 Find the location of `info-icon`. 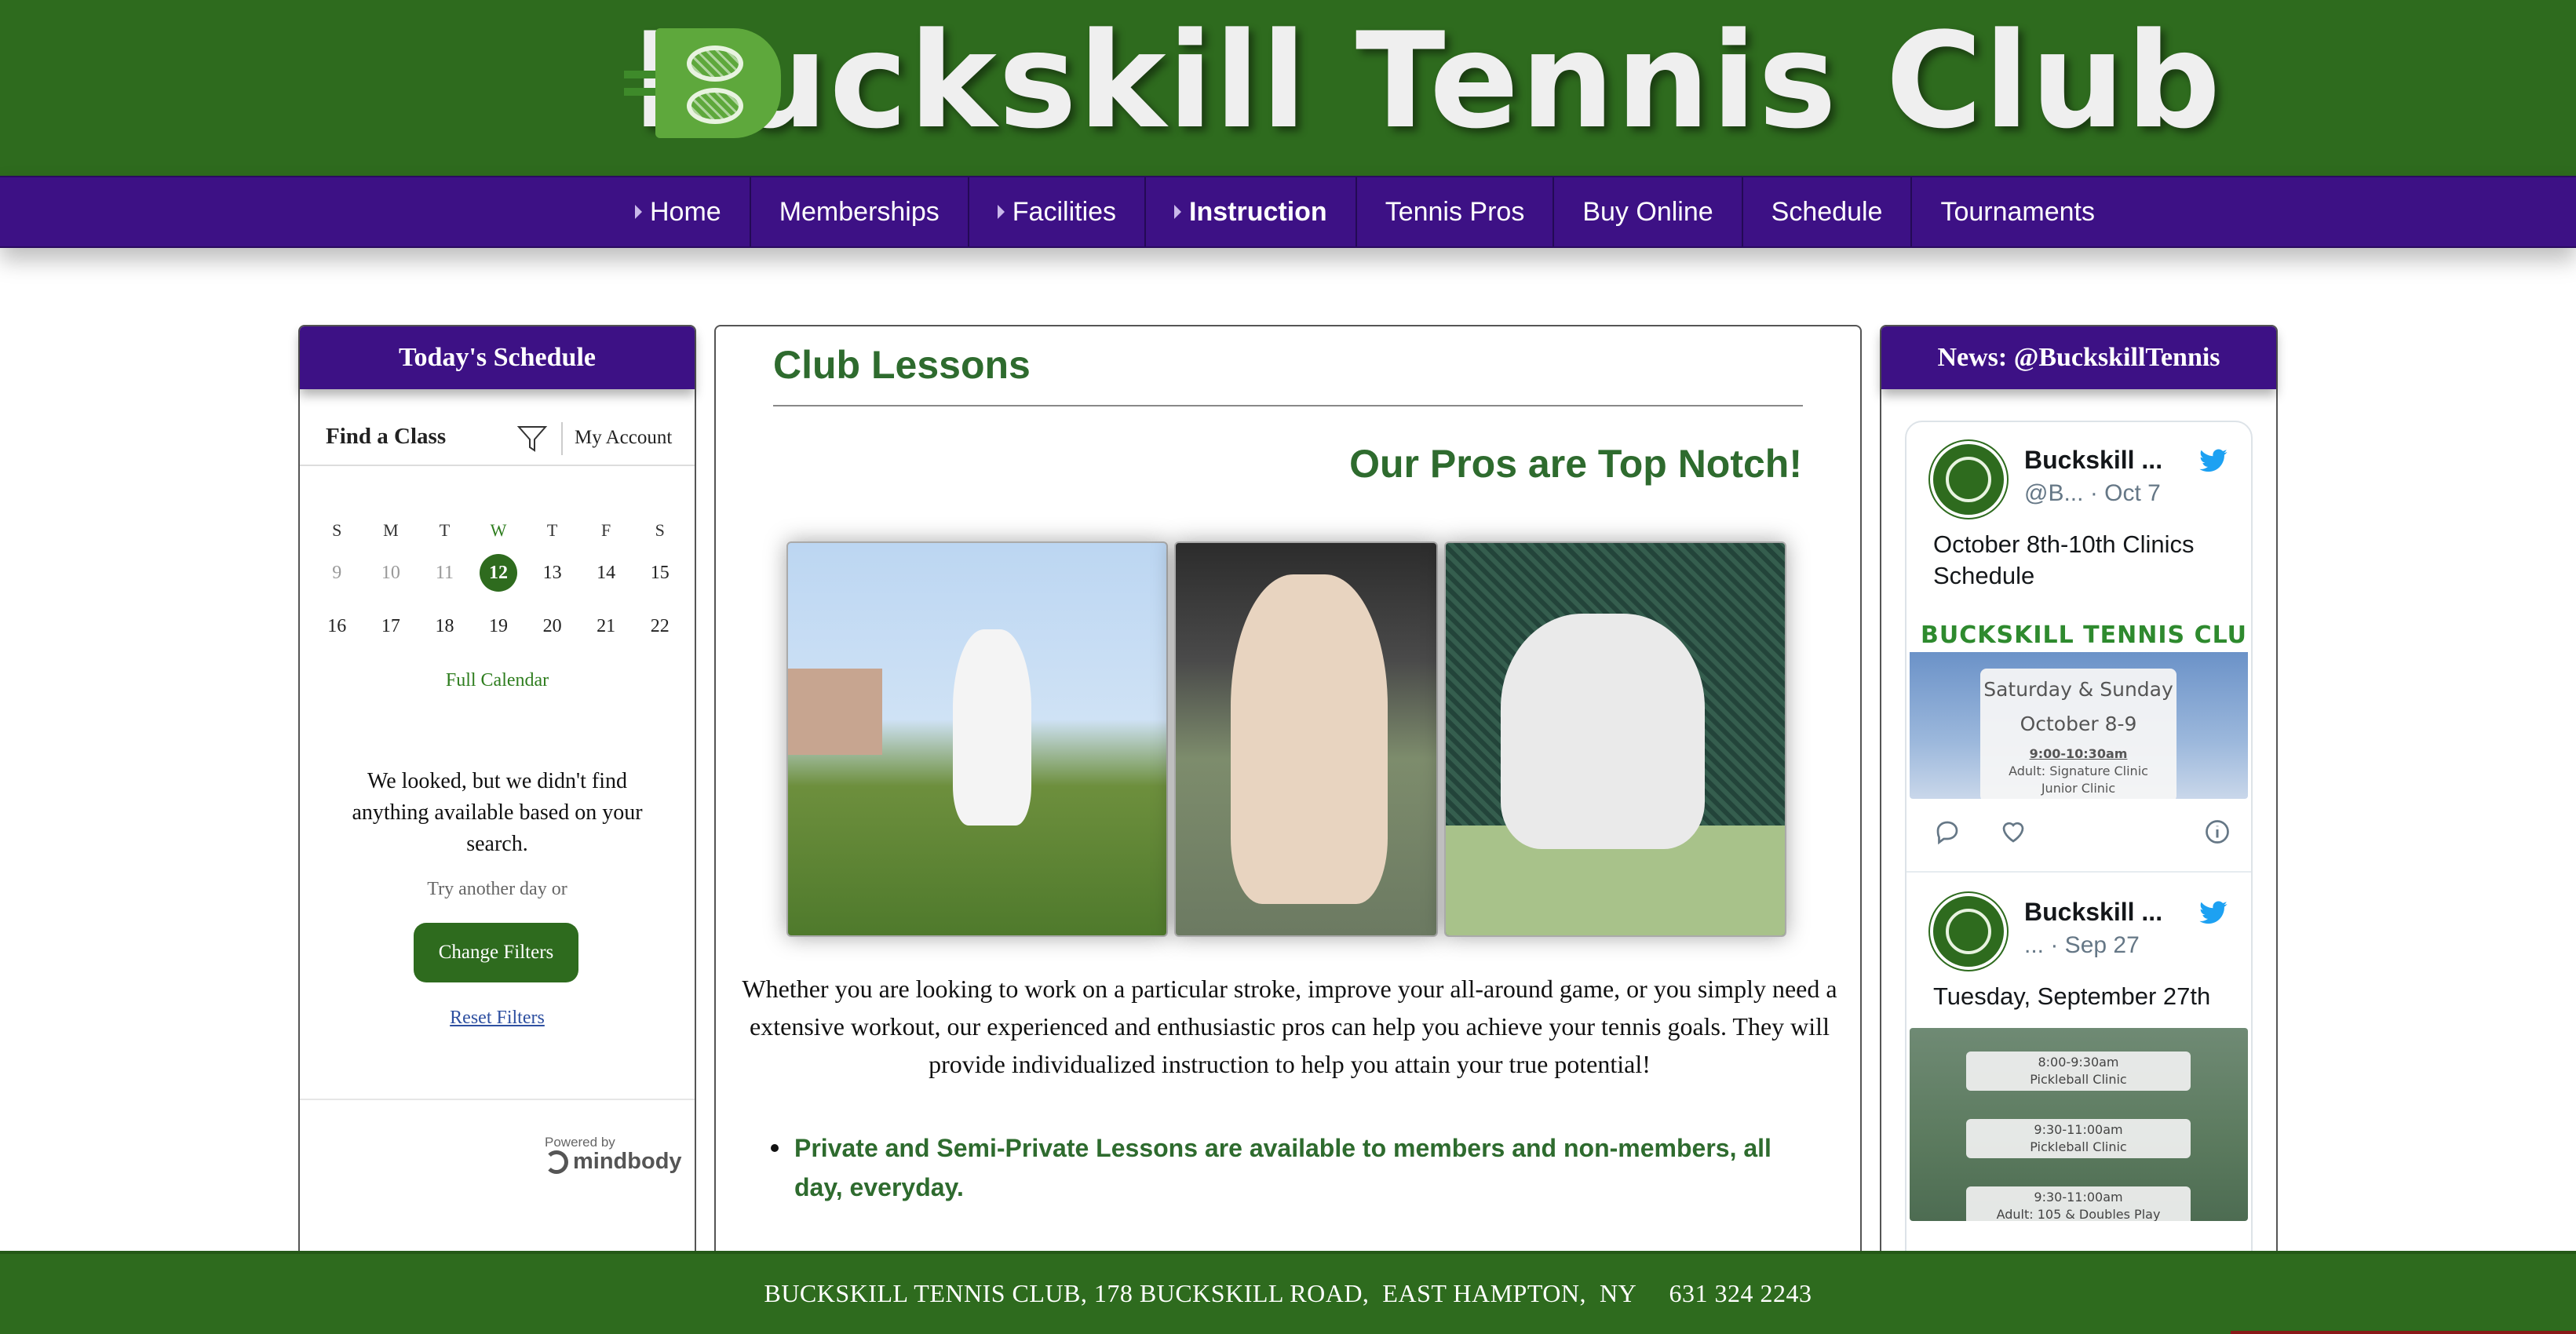

info-icon is located at coordinates (2217, 832).